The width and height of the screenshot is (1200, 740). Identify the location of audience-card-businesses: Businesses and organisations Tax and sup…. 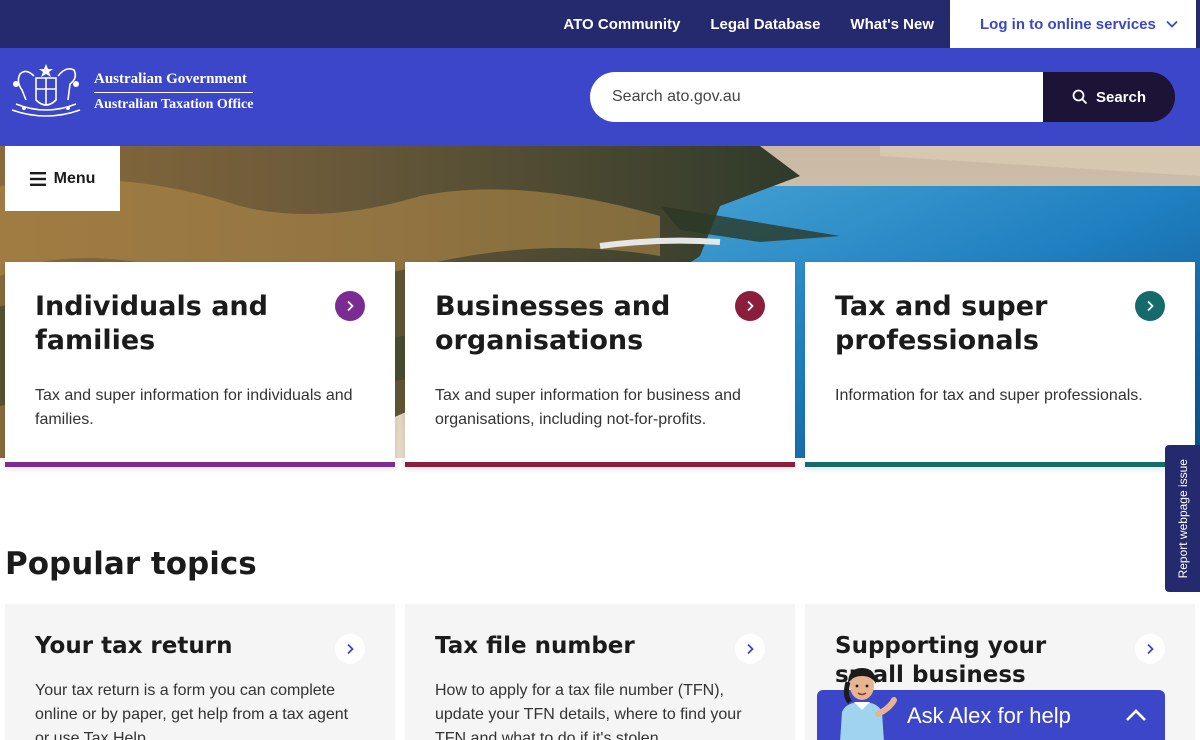
(600, 364).